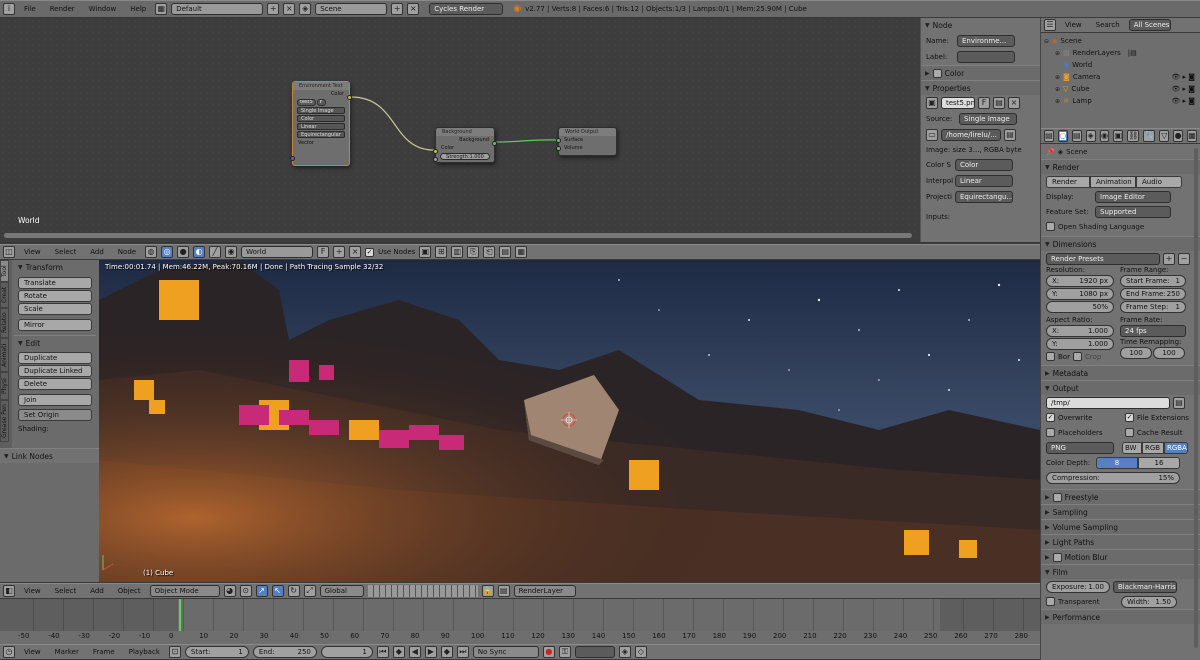 This screenshot has height=660, width=1200. I want to click on node-label-field, so click(986, 57).